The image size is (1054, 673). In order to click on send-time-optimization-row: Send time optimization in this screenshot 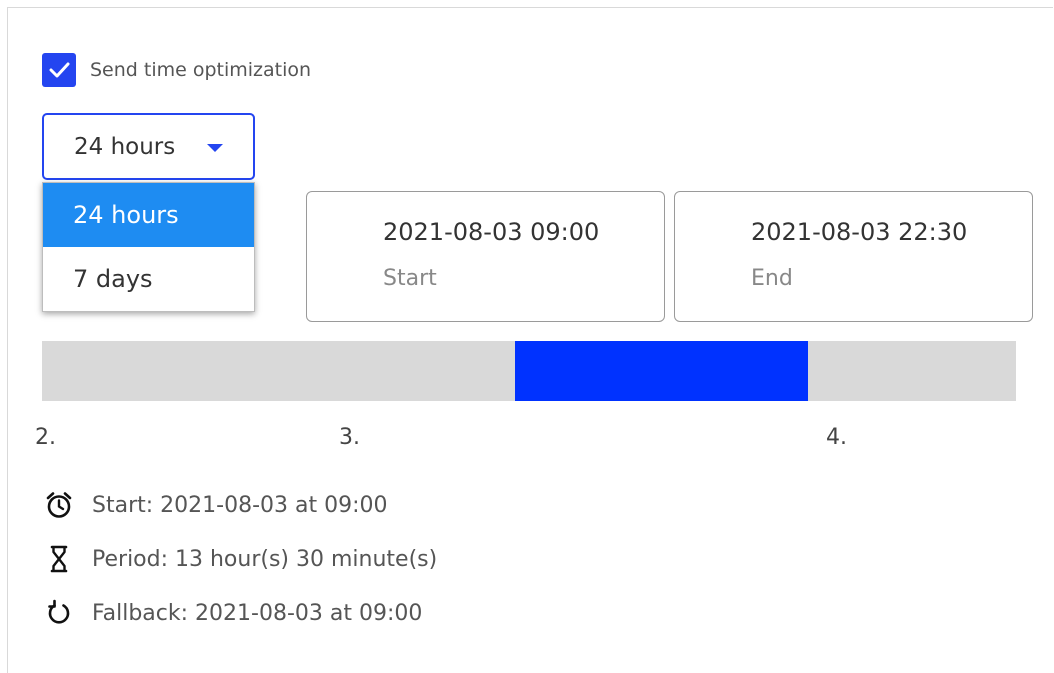, I will do `click(176, 70)`.